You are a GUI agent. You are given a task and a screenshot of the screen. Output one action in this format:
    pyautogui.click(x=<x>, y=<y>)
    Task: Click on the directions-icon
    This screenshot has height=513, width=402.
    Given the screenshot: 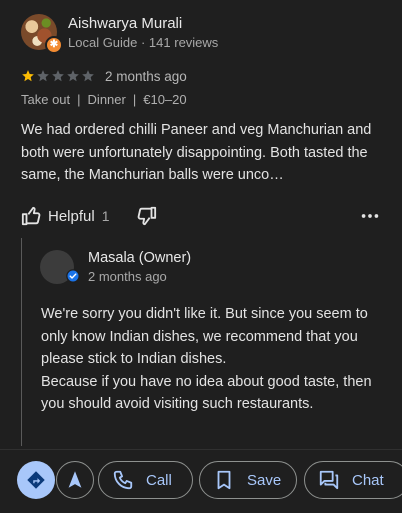 What is the action you would take?
    pyautogui.click(x=36, y=480)
    